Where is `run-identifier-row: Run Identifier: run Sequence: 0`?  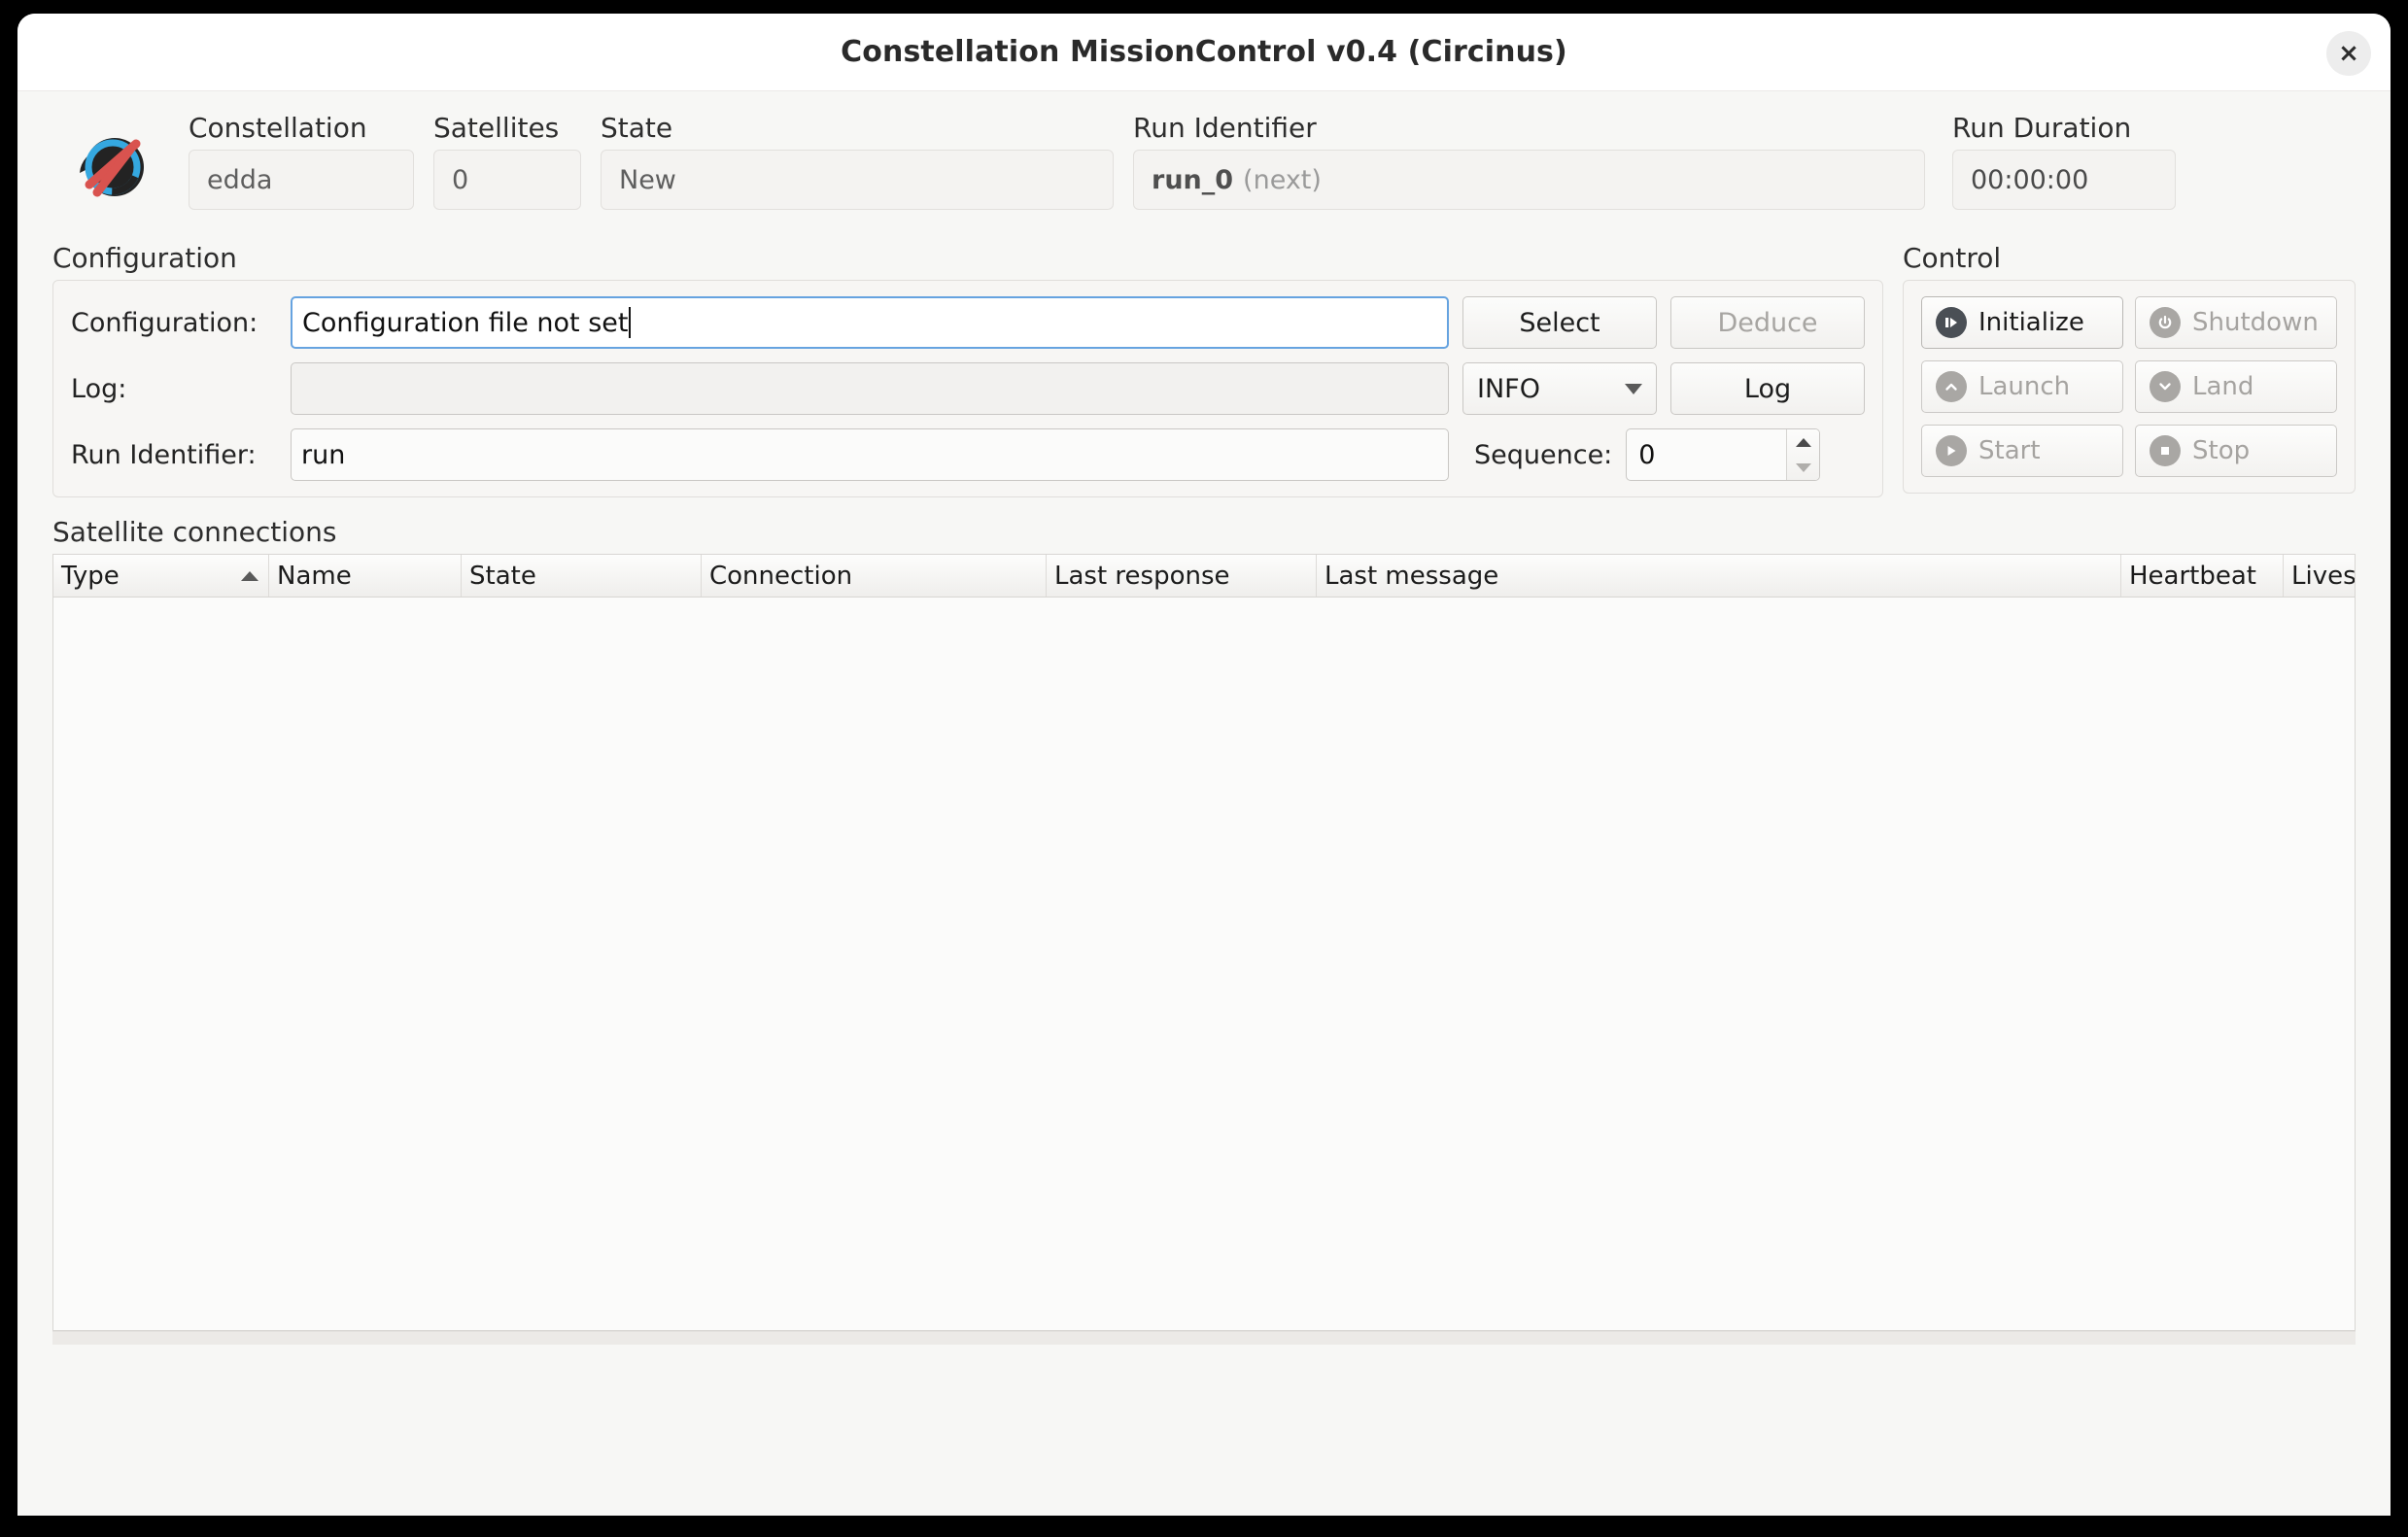
run-identifier-row: Run Identifier: run Sequence: 0 is located at coordinates (968, 454).